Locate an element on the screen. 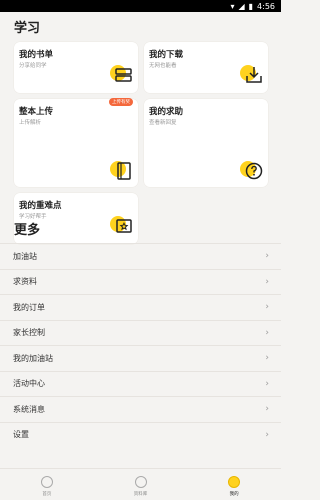 The height and width of the screenshot is (500, 320). card-subtitle: 无网也能看 is located at coordinates (163, 66).